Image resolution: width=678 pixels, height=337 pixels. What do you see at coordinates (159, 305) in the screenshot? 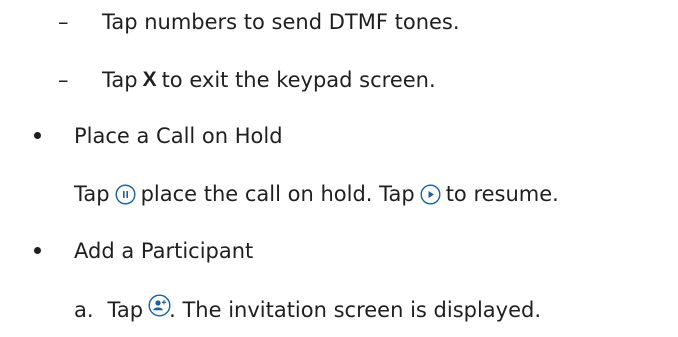
I see `add-participant-icon` at bounding box center [159, 305].